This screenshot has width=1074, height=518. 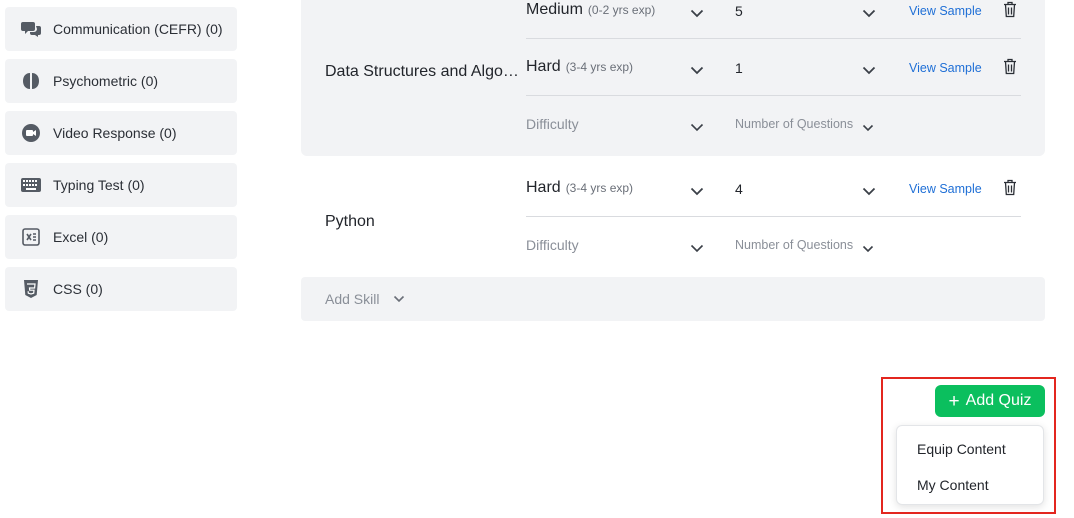 What do you see at coordinates (350, 221) in the screenshot?
I see `skill-name: Python` at bounding box center [350, 221].